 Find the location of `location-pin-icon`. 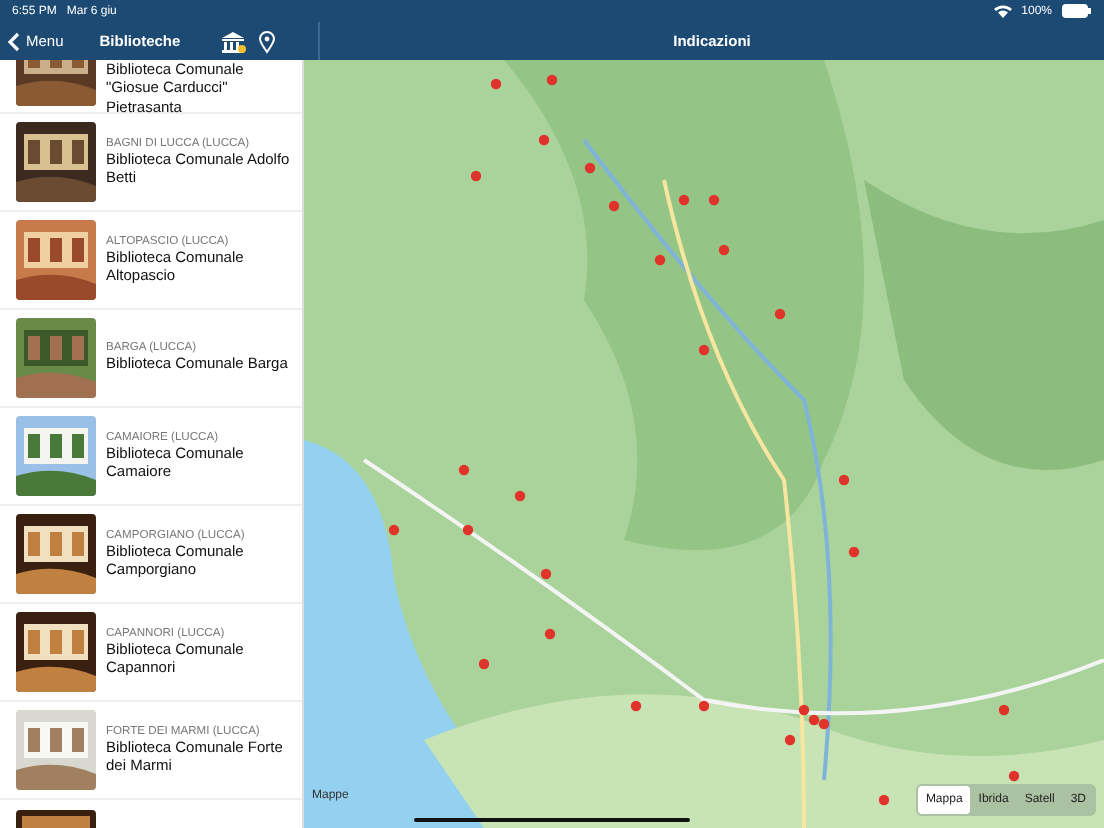

location-pin-icon is located at coordinates (267, 41).